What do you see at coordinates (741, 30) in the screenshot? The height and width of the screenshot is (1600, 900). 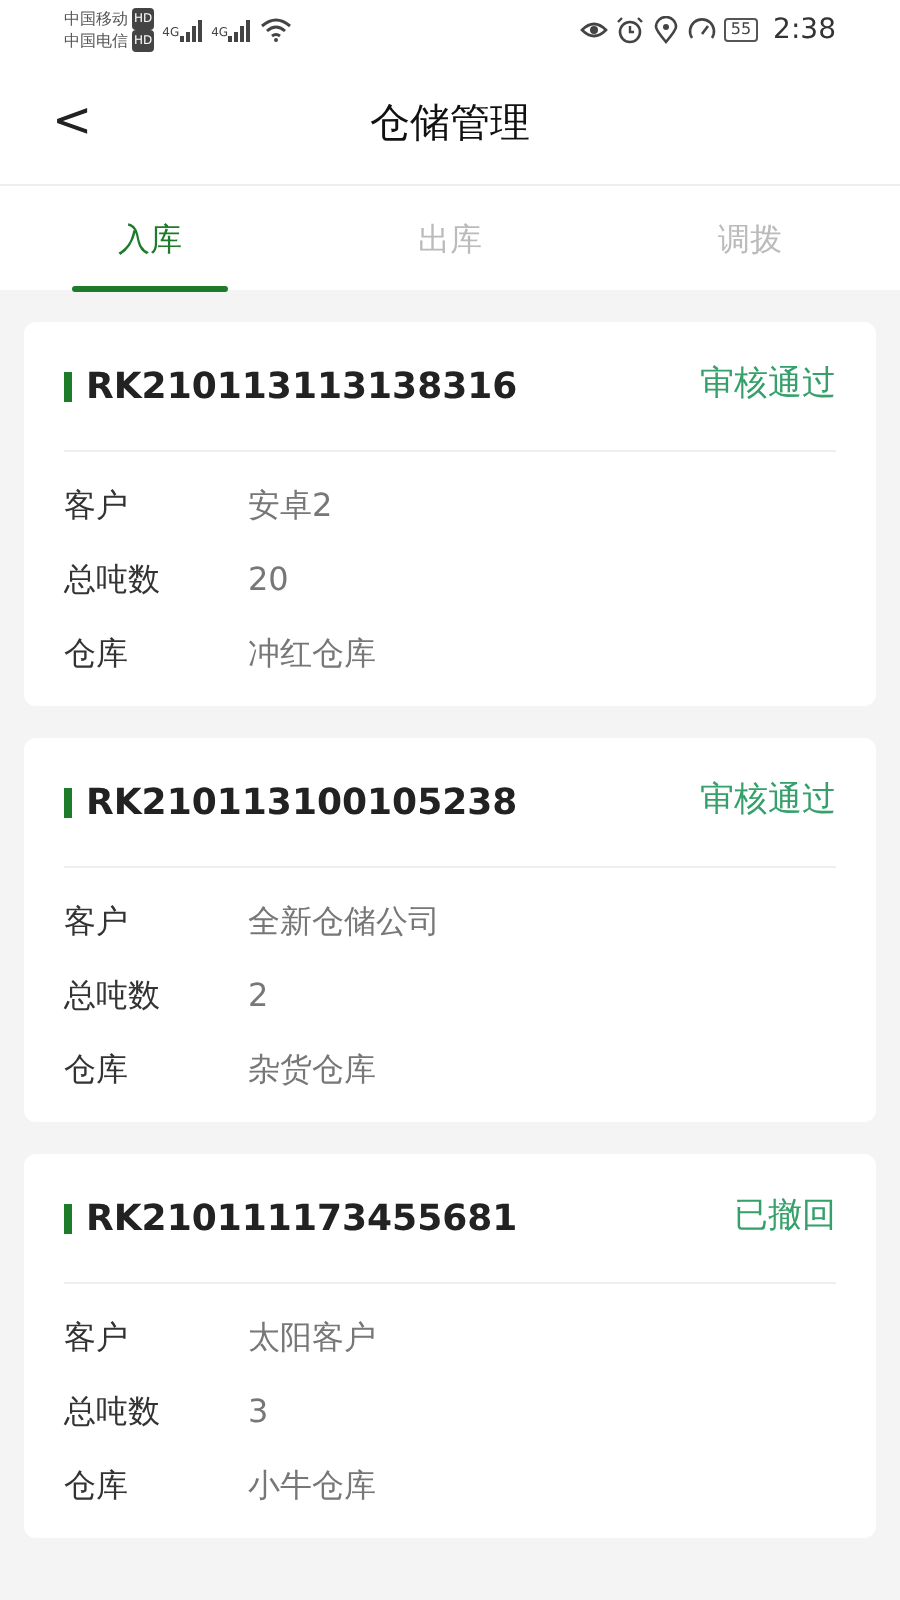 I see `battery-indicator: 55` at bounding box center [741, 30].